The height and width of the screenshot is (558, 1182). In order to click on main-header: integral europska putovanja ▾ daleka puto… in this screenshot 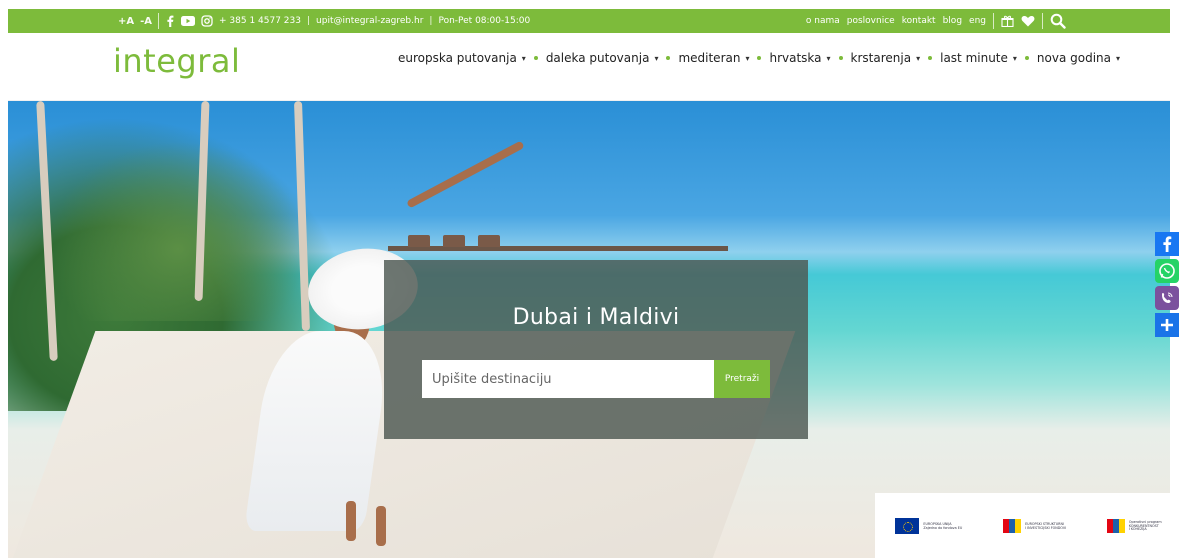, I will do `click(589, 67)`.